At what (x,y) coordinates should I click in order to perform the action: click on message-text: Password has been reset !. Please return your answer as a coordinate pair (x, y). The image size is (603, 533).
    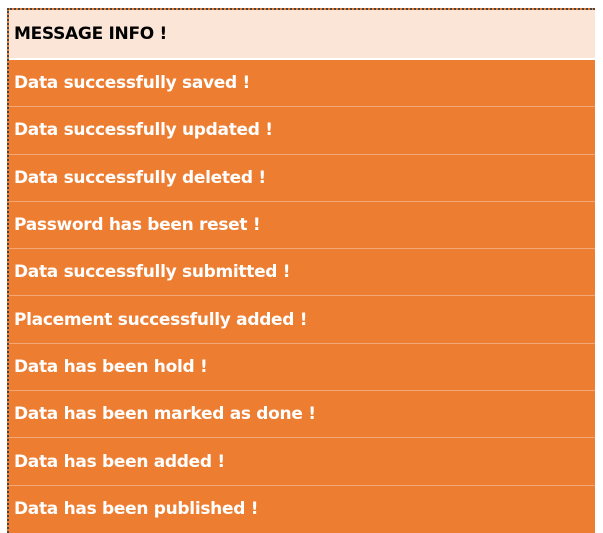
    Looking at the image, I should click on (137, 225).